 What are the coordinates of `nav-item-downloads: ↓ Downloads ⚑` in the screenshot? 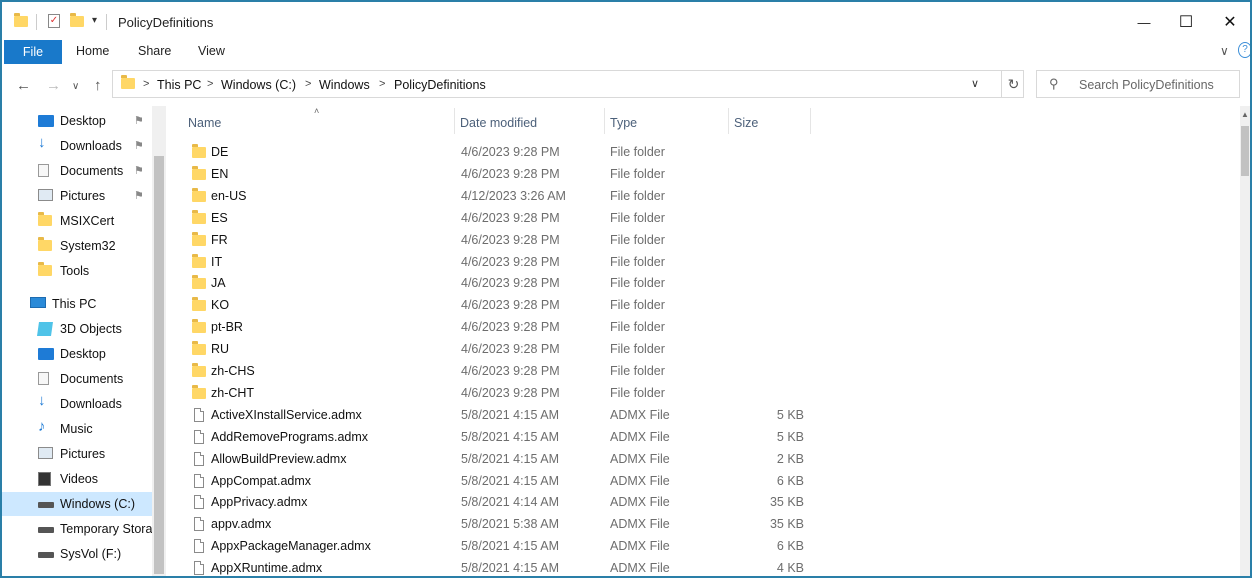 It's located at (77, 146).